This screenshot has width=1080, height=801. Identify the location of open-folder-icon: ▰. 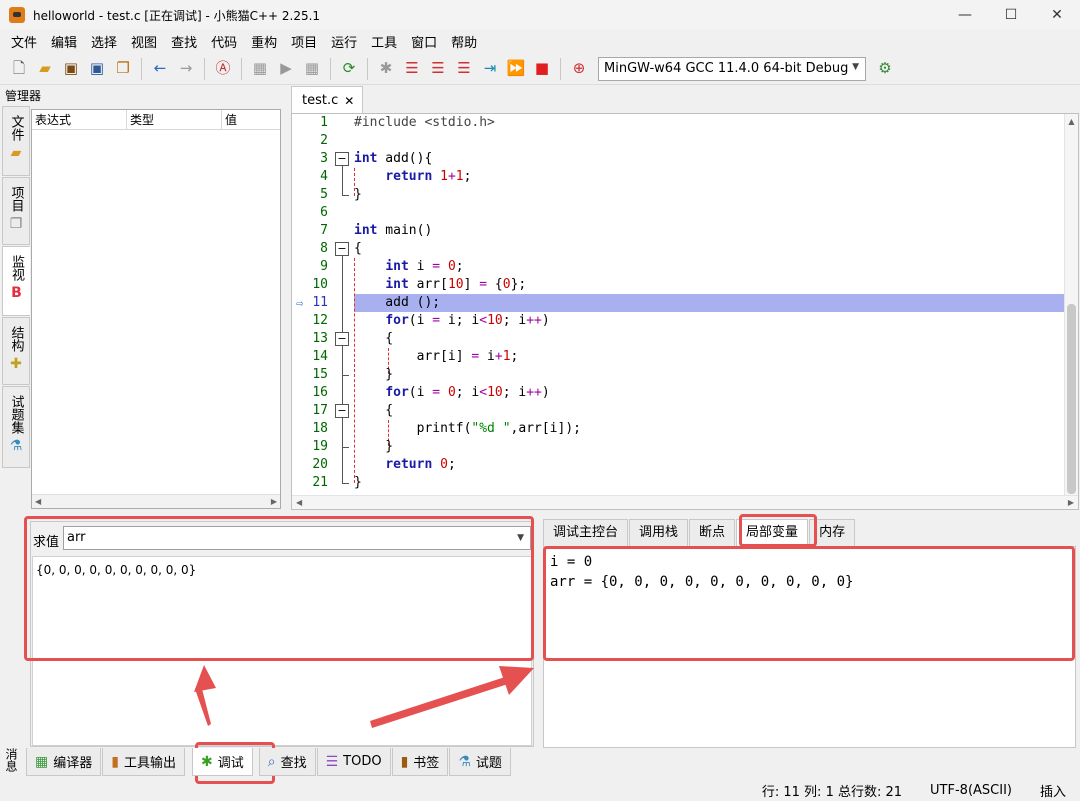
(45, 69).